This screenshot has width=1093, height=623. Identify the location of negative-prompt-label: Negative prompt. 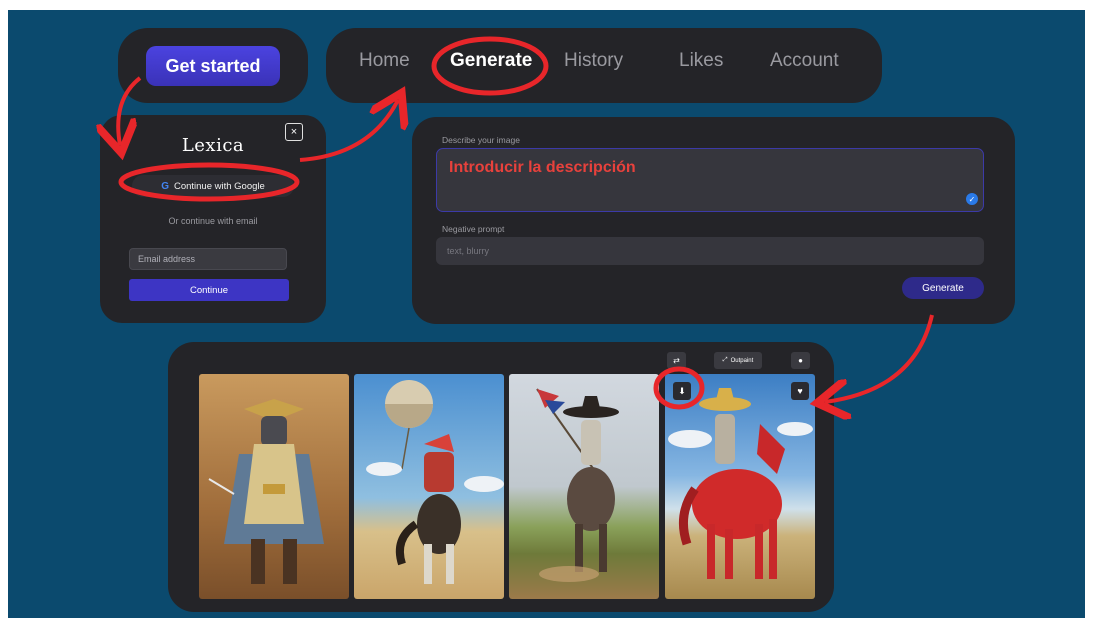
(473, 229).